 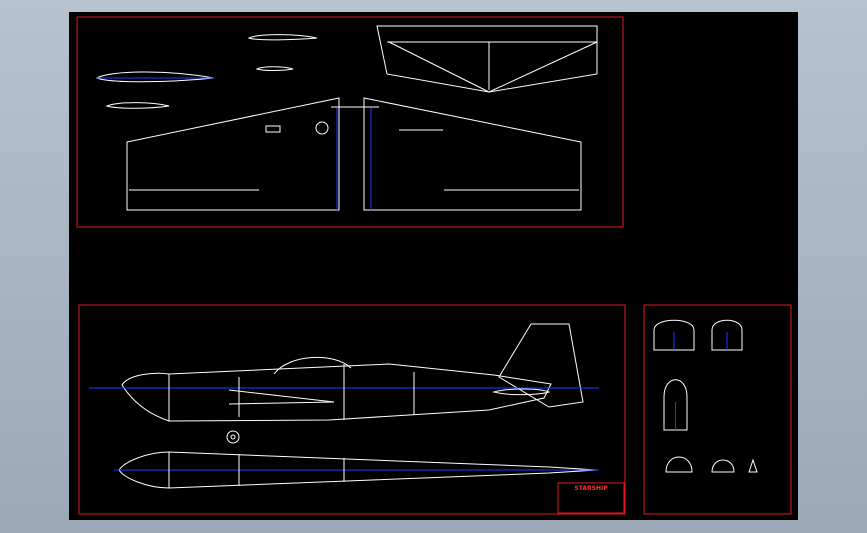 I want to click on title-block-title: STARSHIP, so click(x=591, y=488).